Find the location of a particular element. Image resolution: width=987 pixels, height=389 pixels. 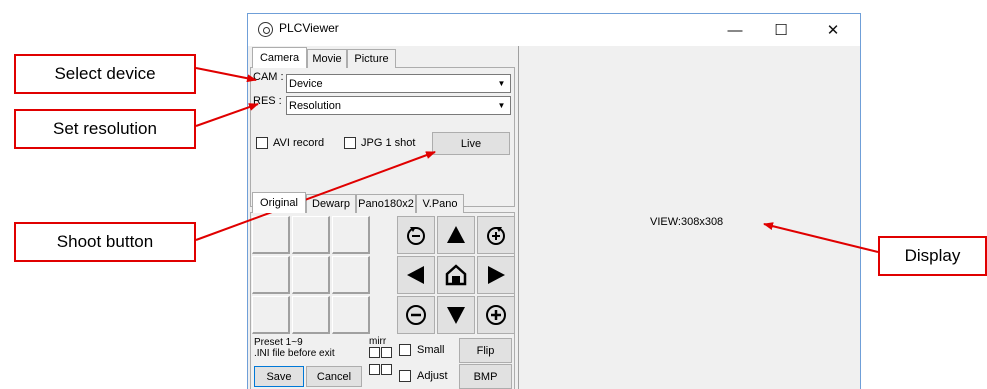

arrow-set-resolution is located at coordinates (227, 115).